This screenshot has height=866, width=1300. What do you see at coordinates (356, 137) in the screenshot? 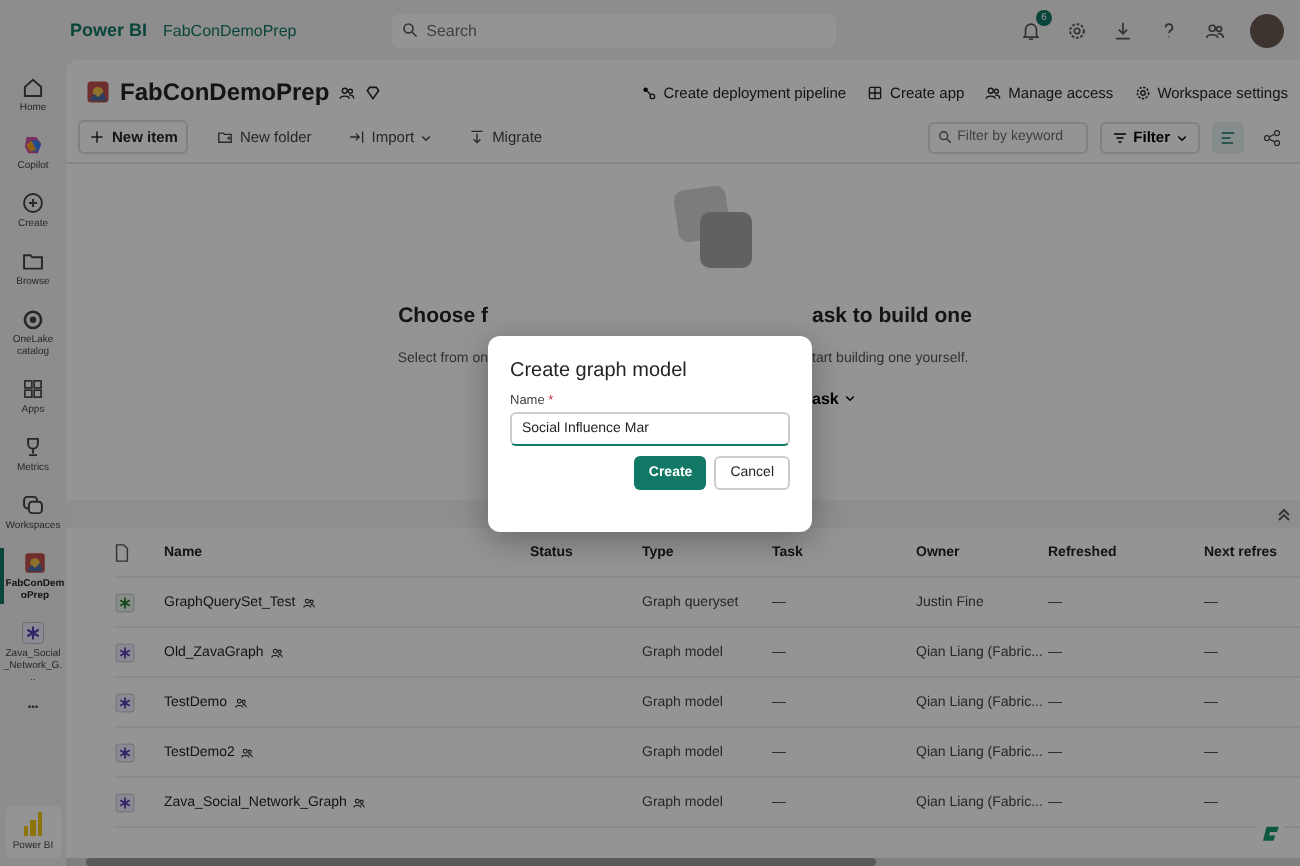
I see `import-icon` at bounding box center [356, 137].